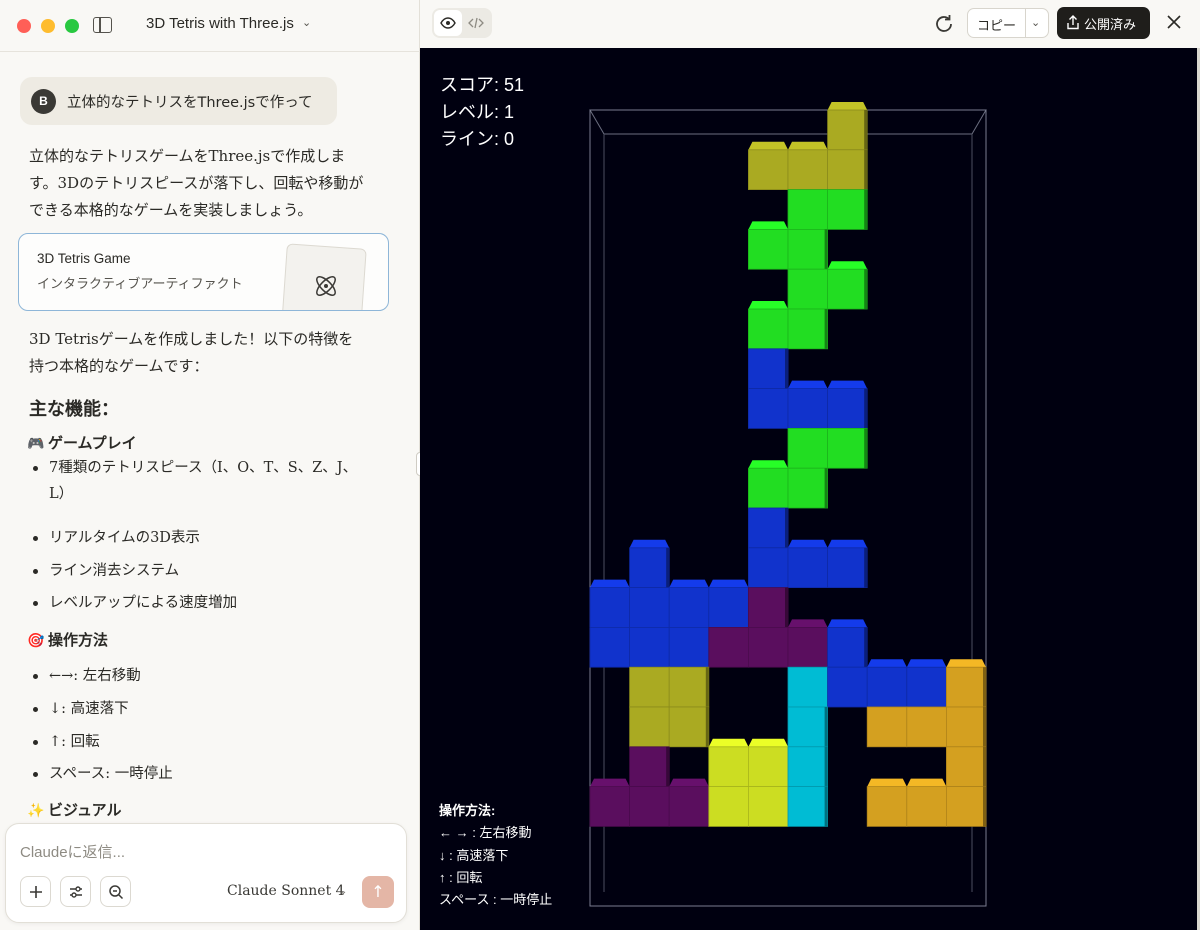 The image size is (1200, 930). I want to click on view-toggle, so click(462, 23).